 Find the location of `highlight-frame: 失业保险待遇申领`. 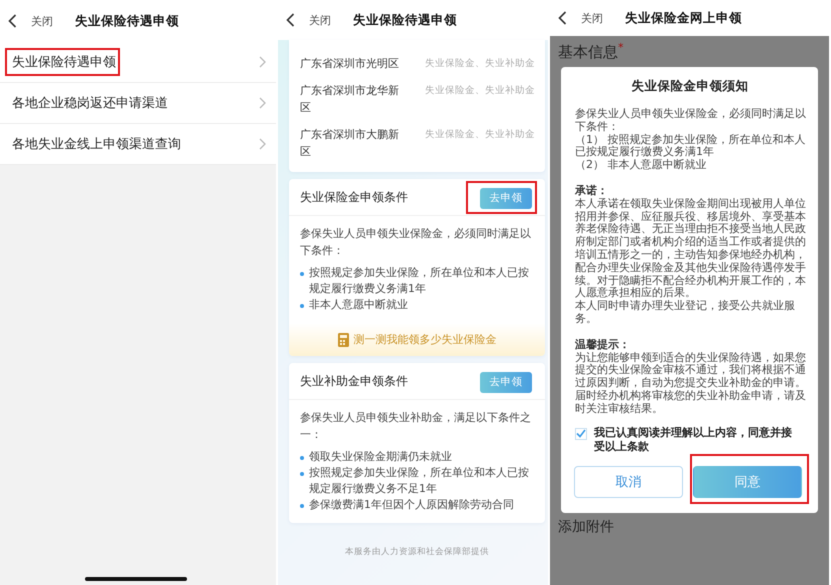

highlight-frame: 失业保险待遇申领 is located at coordinates (62, 62).